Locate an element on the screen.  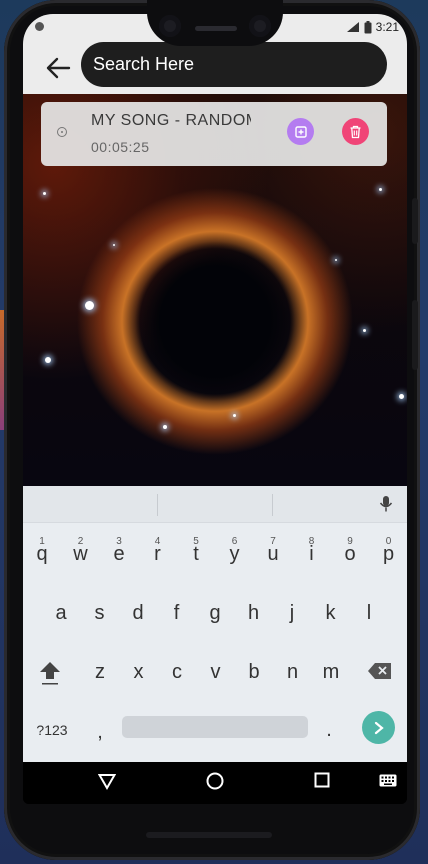
app-bar is located at coordinates (215, 68).